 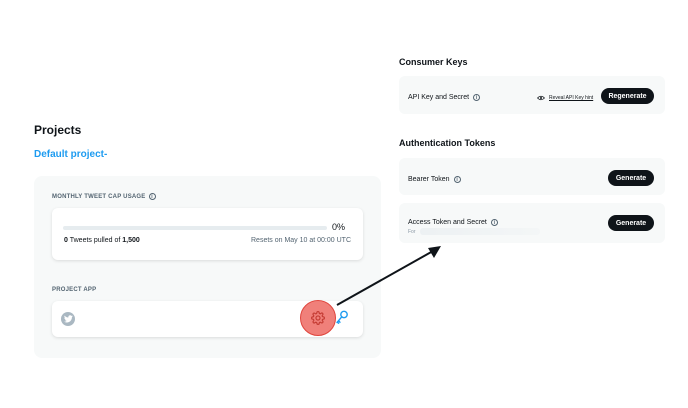 I want to click on key-icon, so click(x=342, y=318).